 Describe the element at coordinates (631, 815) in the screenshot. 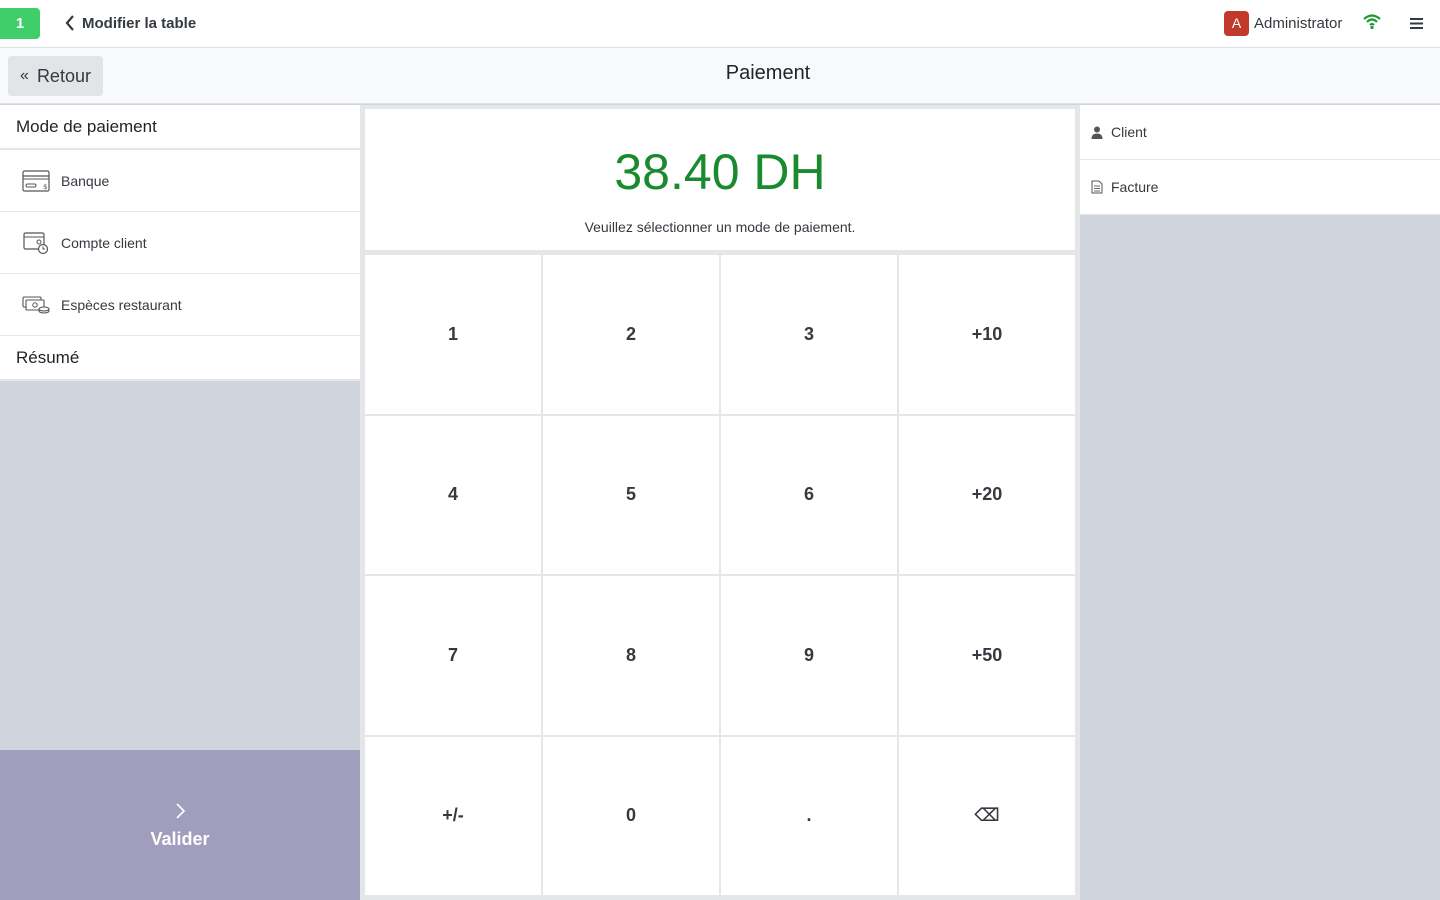

I see `numpad-key-0: 0` at that location.